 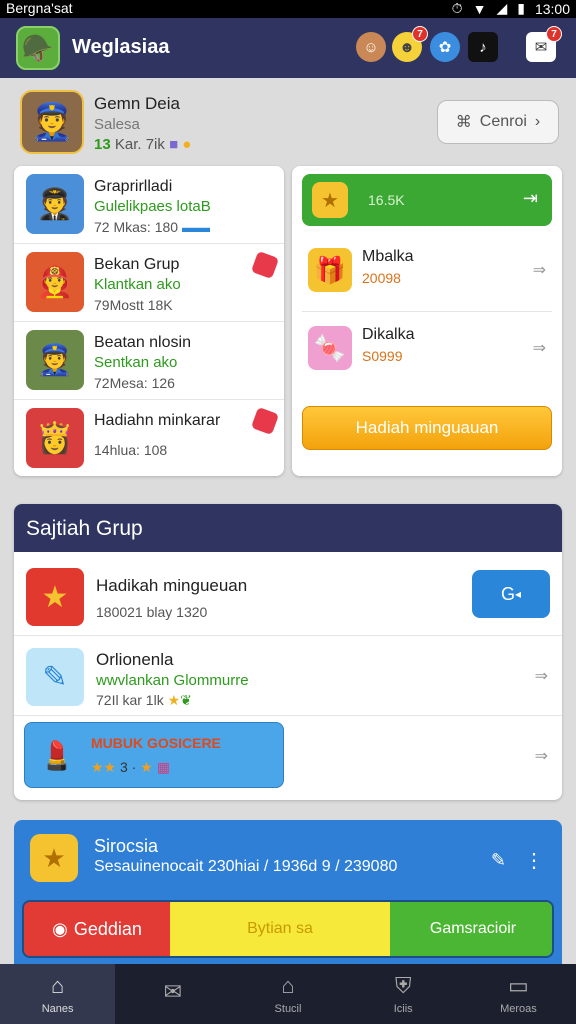 What do you see at coordinates (39, 8) in the screenshot?
I see `carrier-label: Bergna'sat` at bounding box center [39, 8].